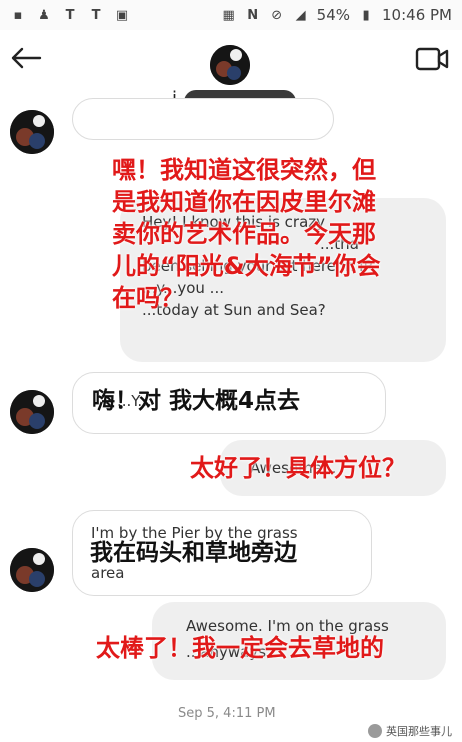 The height and width of the screenshot is (742, 462). What do you see at coordinates (240, 648) in the screenshot?
I see `translation-overlay: 太棒了！我一定会去草地的` at bounding box center [240, 648].